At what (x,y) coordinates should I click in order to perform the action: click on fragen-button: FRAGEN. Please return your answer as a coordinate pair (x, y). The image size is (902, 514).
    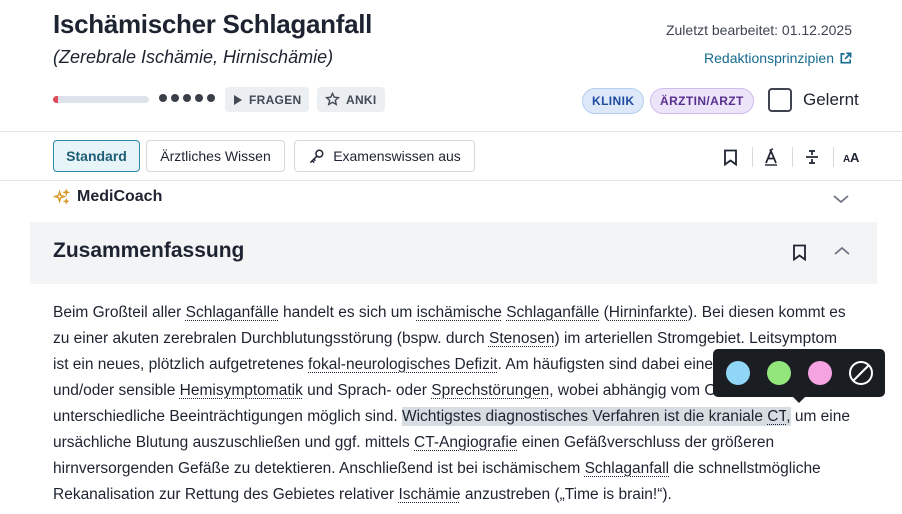
    Looking at the image, I should click on (267, 99).